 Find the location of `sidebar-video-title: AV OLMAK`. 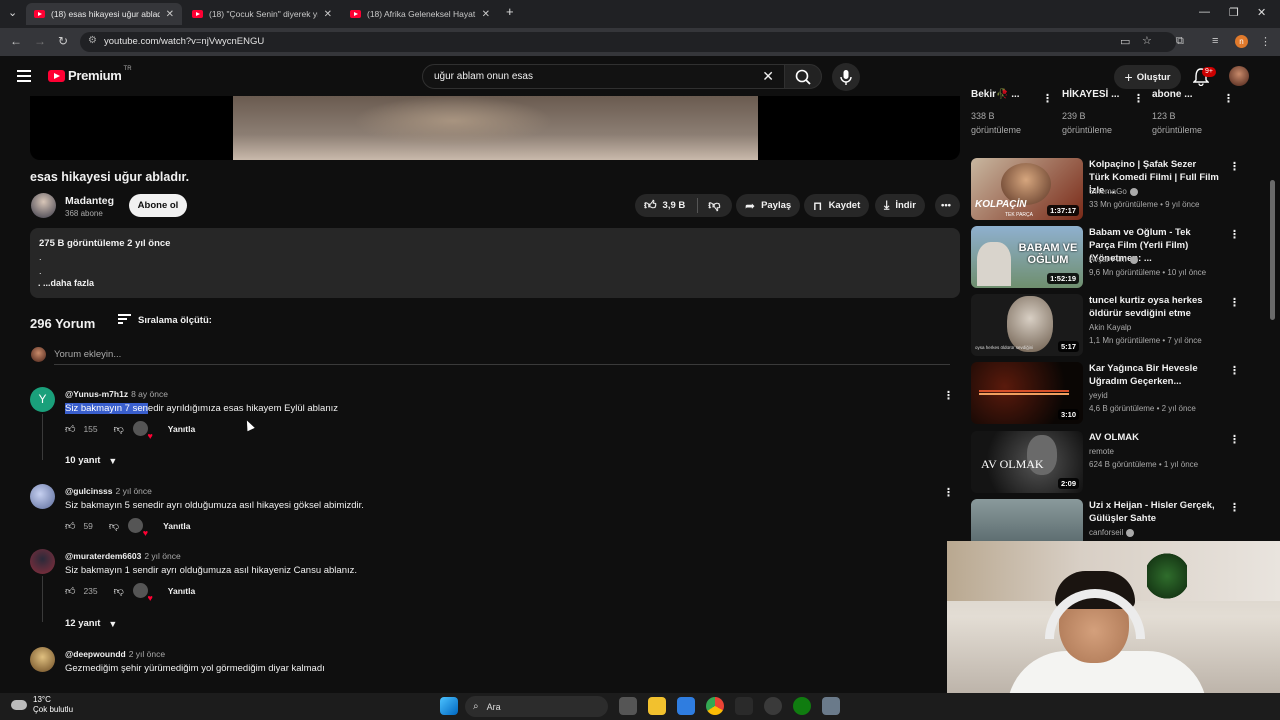

sidebar-video-title: AV OLMAK is located at coordinates (1154, 437).